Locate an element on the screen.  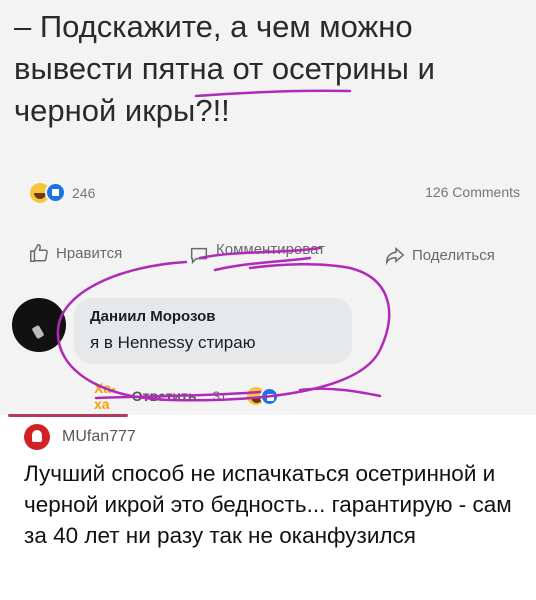
reply-link: Ответить is located at coordinates (164, 396).